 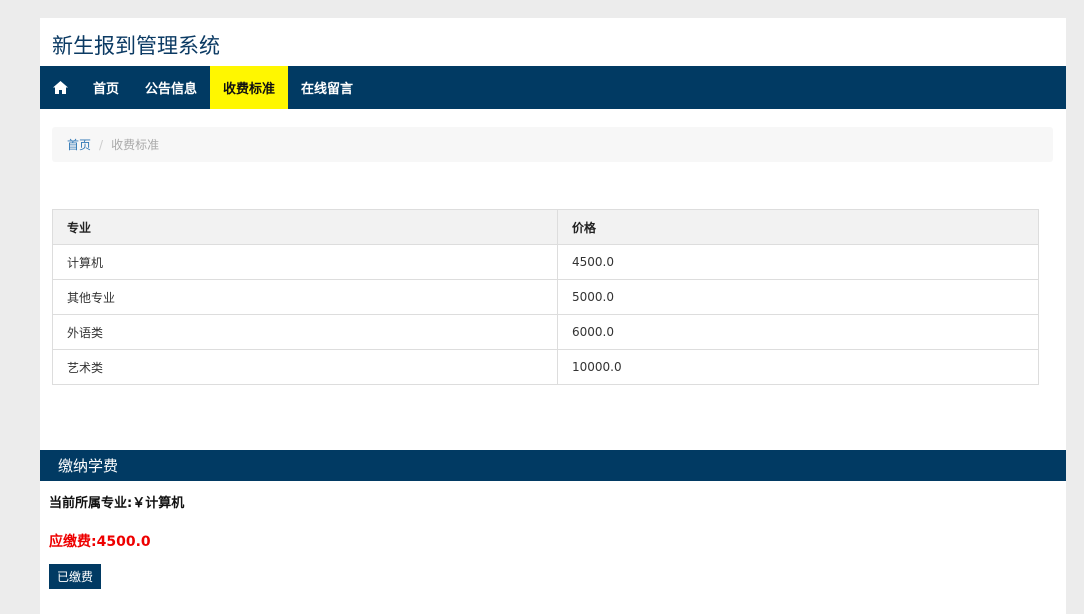 I want to click on nav-item-announcements: 公告信息, so click(x=171, y=87).